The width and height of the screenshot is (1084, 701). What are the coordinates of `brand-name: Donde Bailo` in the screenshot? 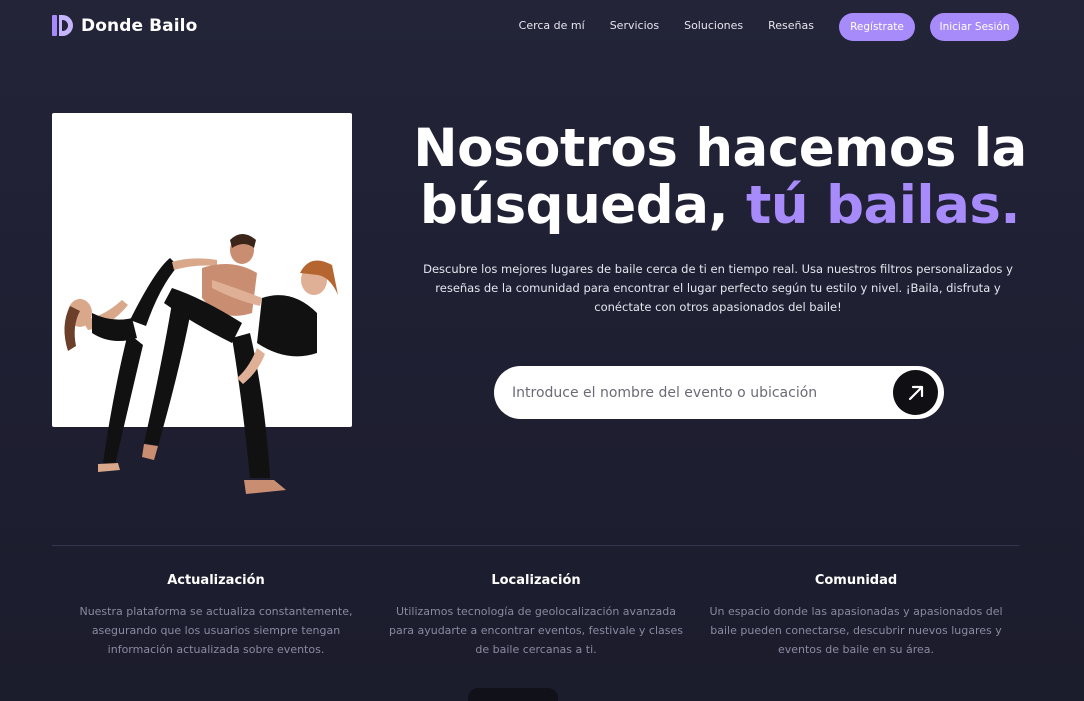 It's located at (139, 25).